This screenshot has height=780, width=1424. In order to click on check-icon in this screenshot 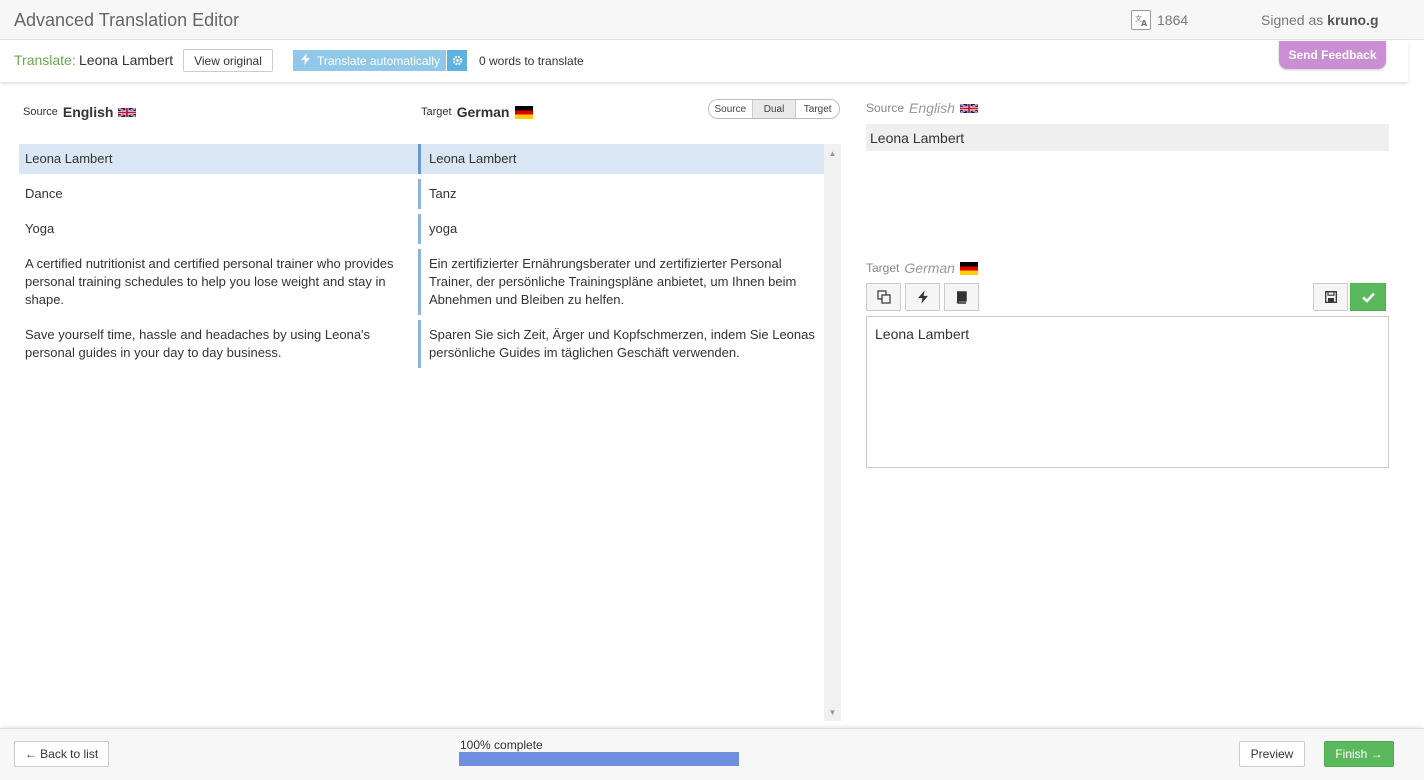, I will do `click(1368, 297)`.